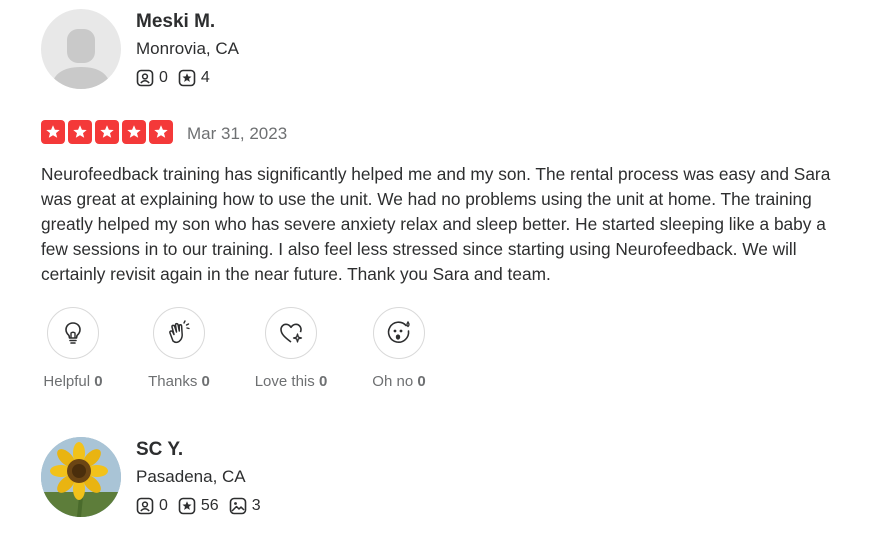  What do you see at coordinates (291, 381) in the screenshot?
I see `love-this-label: Love this 0` at bounding box center [291, 381].